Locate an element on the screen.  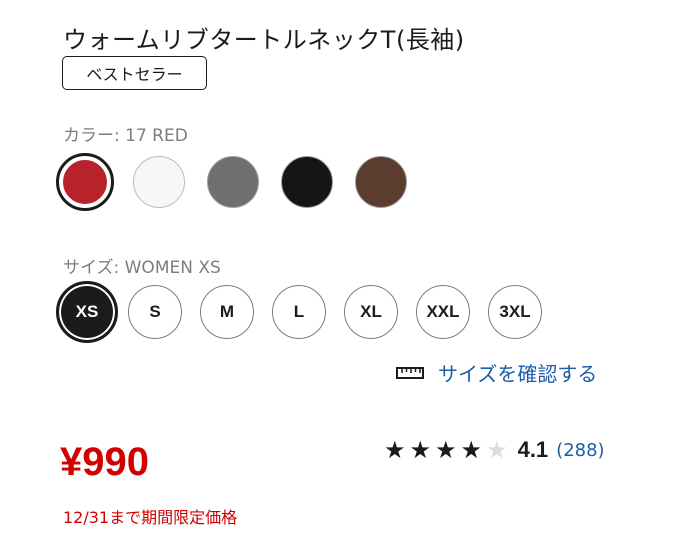
size-option-l: L is located at coordinates (299, 312).